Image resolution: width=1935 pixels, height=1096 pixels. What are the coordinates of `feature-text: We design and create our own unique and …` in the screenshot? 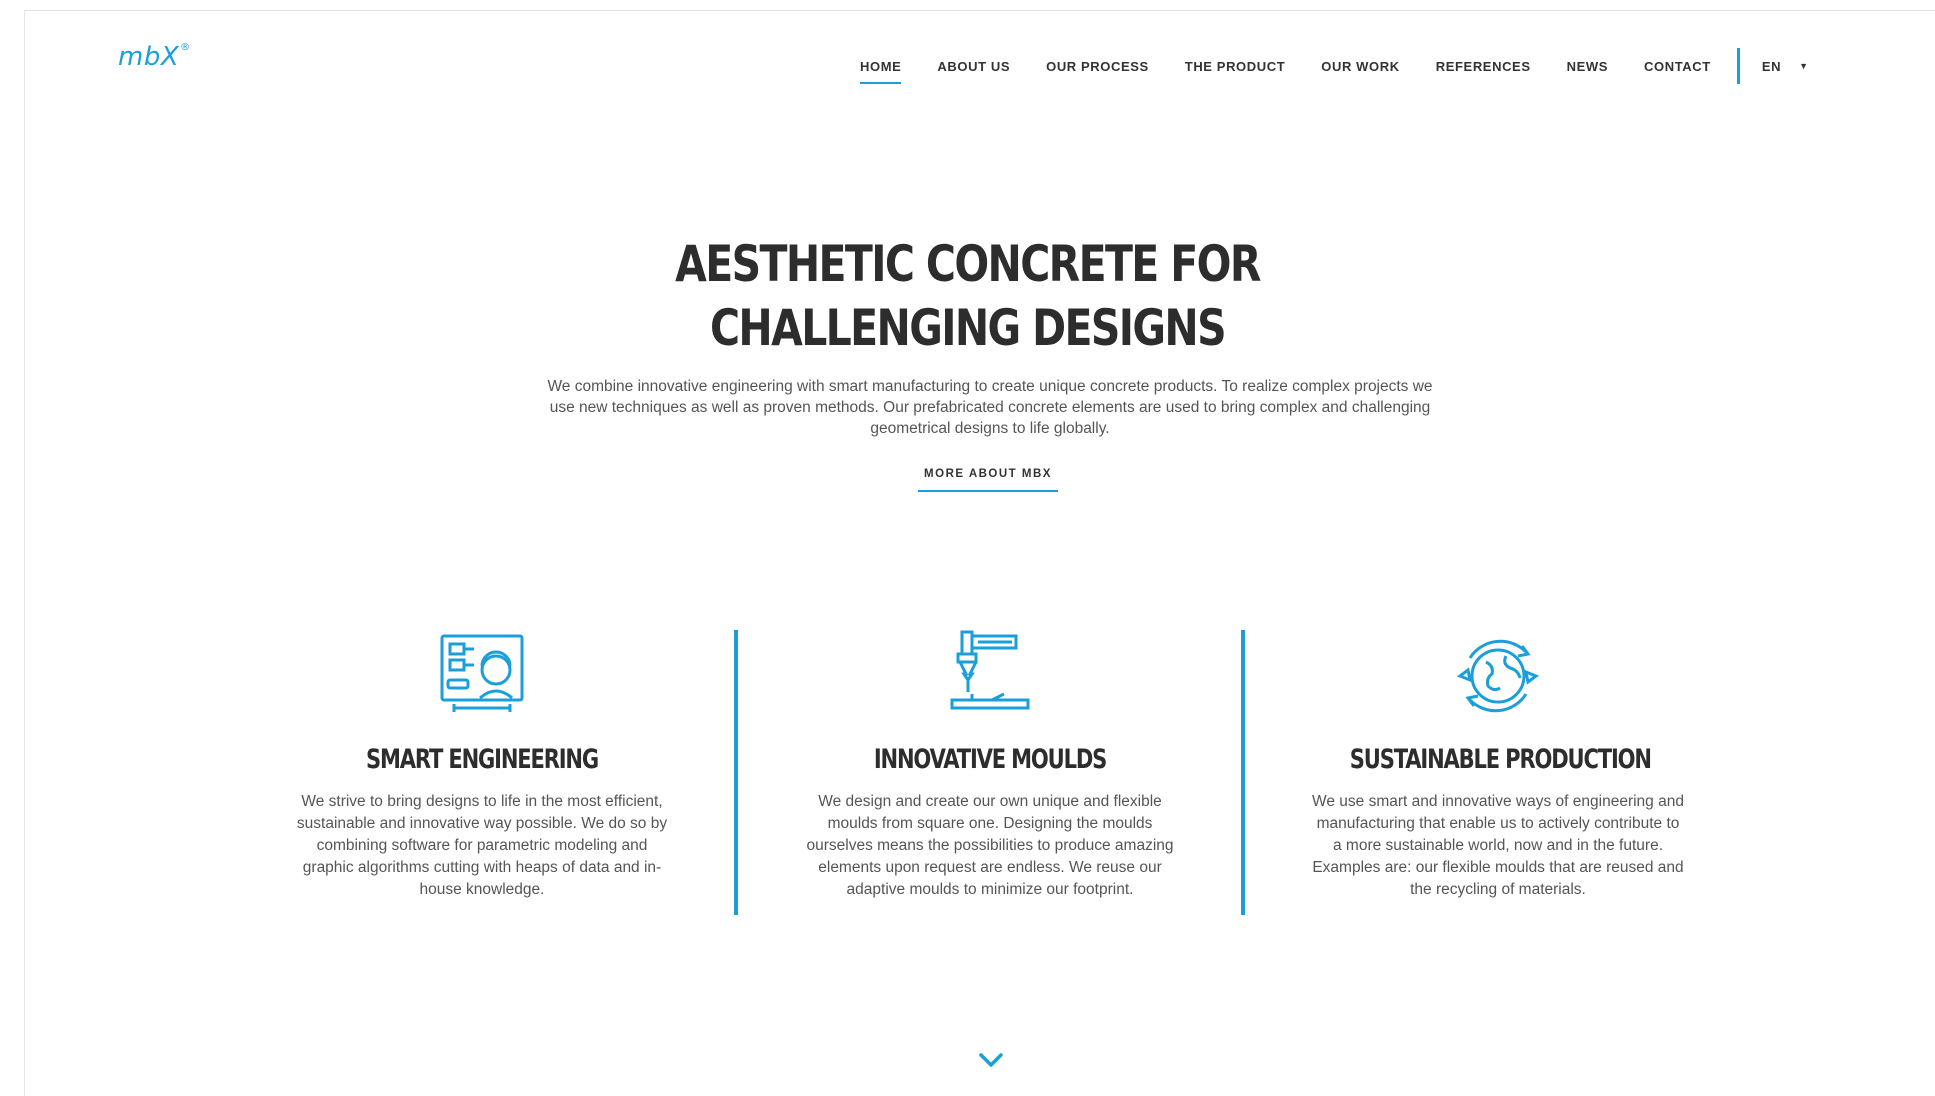 It's located at (990, 845).